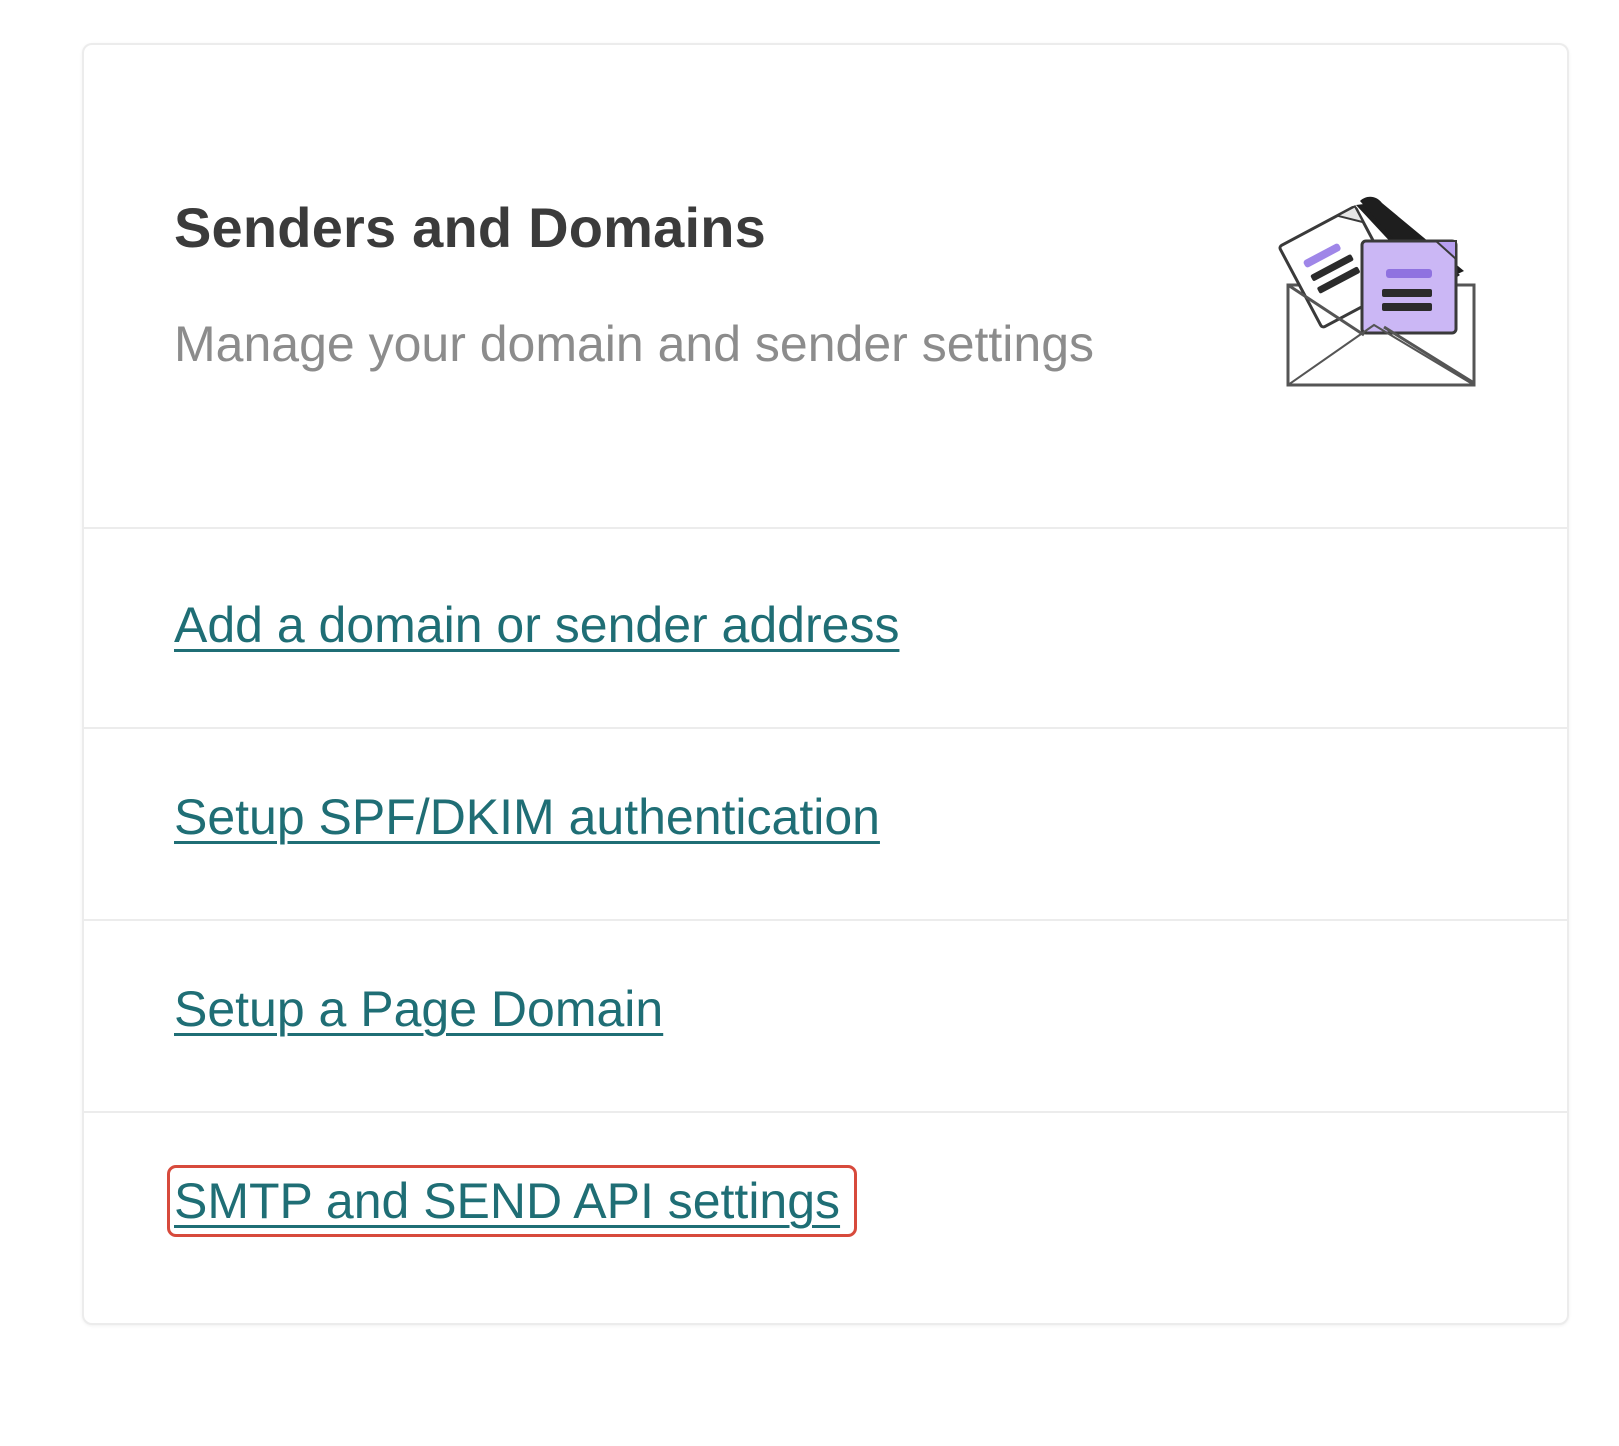 The width and height of the screenshot is (1619, 1446). I want to click on smtp-send-api-settings-link: SMTP and SEND API settings, so click(507, 1201).